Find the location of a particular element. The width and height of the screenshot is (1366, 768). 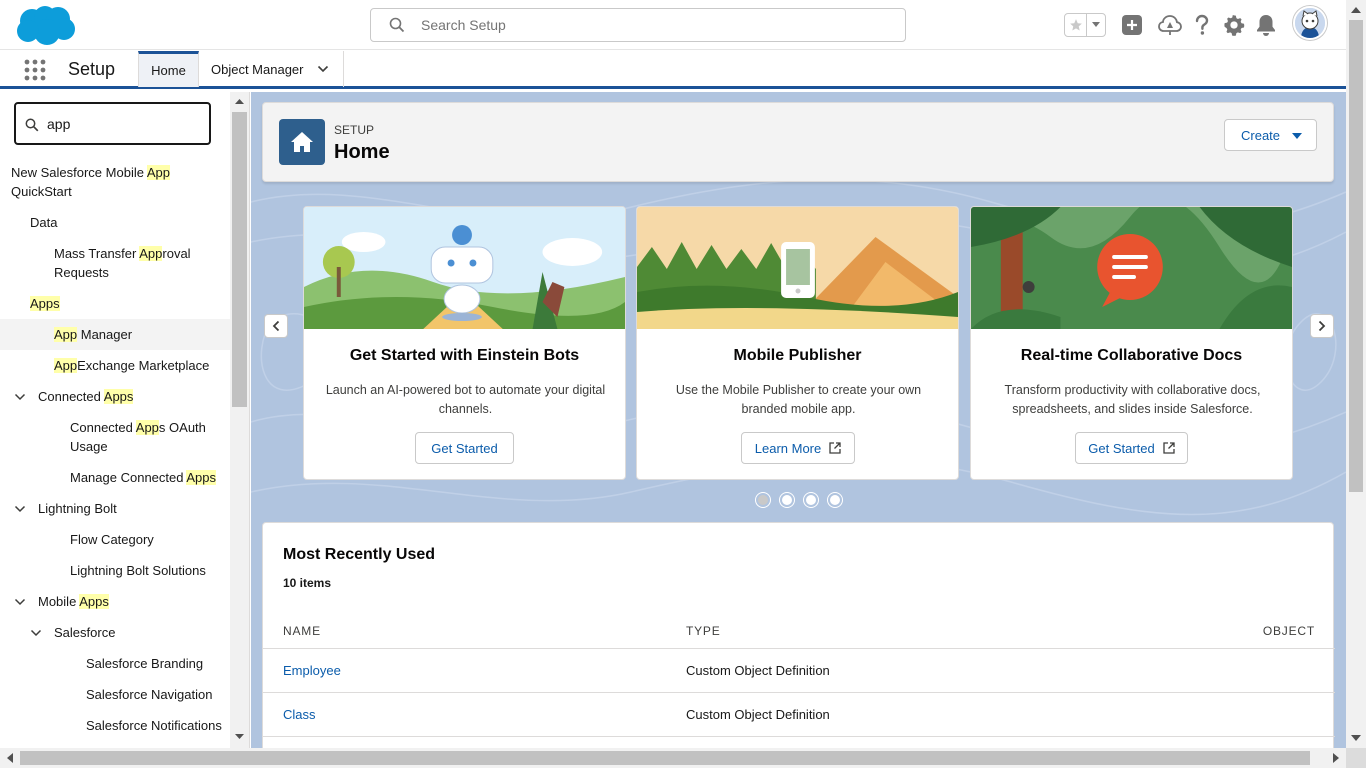

tree-item-text: Data is located at coordinates (44, 222).